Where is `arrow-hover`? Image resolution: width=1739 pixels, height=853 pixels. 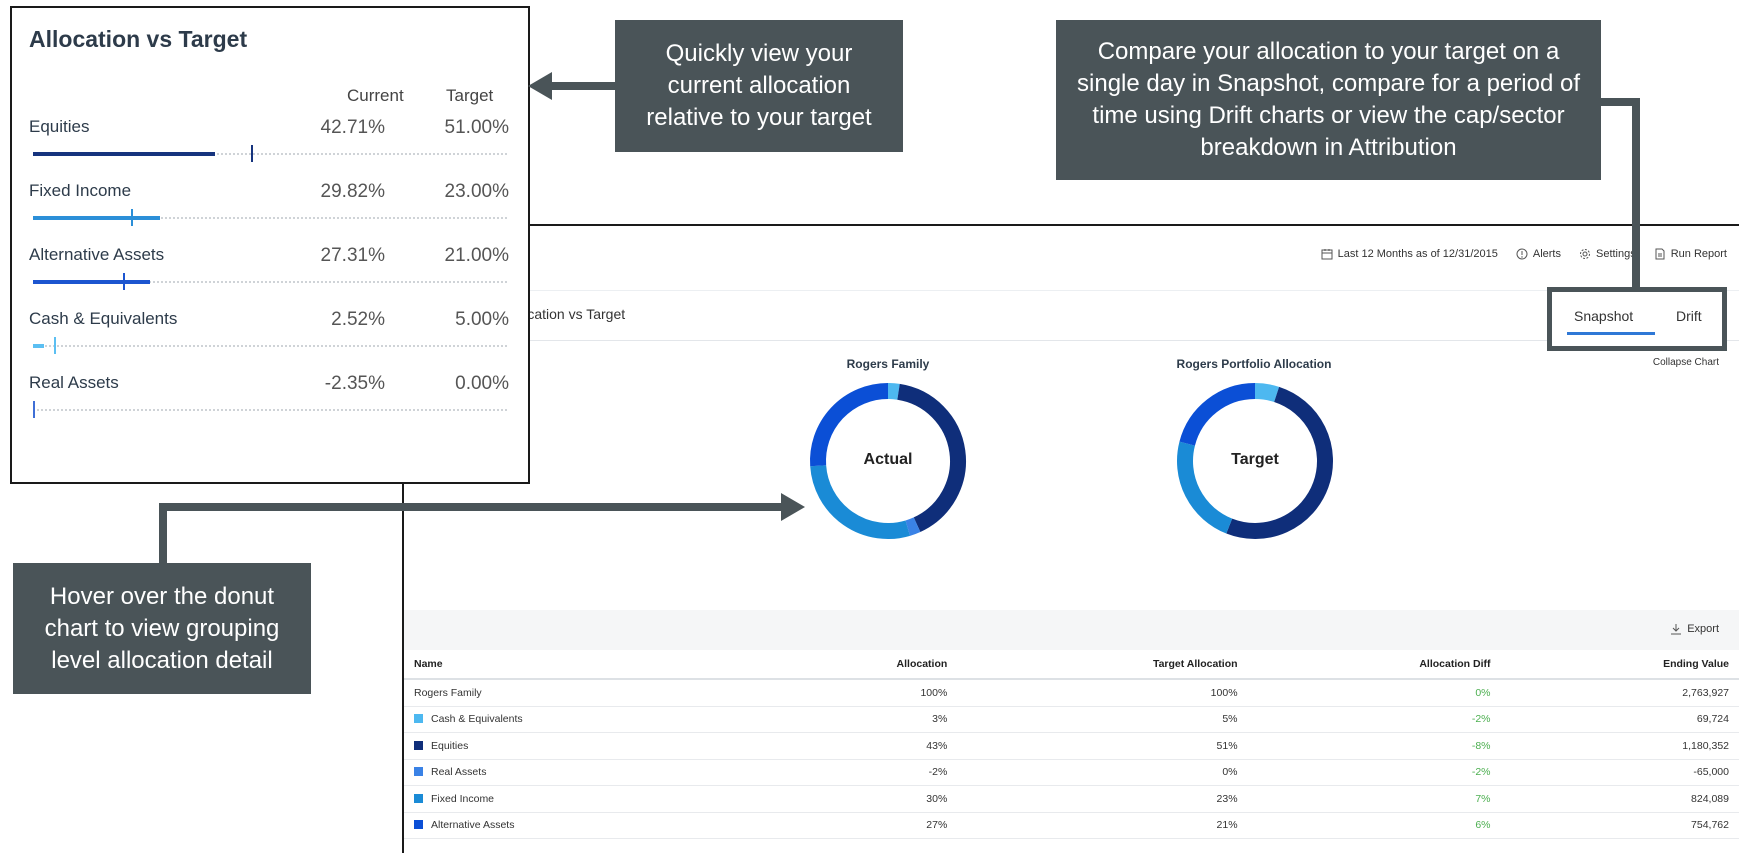
arrow-hover is located at coordinates (482, 528).